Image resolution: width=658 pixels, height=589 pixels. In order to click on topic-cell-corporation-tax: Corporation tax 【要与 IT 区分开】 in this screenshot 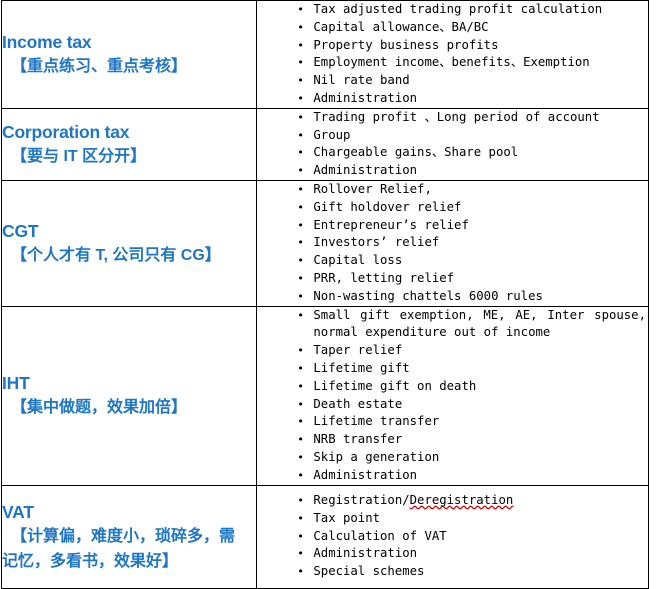, I will do `click(129, 144)`.